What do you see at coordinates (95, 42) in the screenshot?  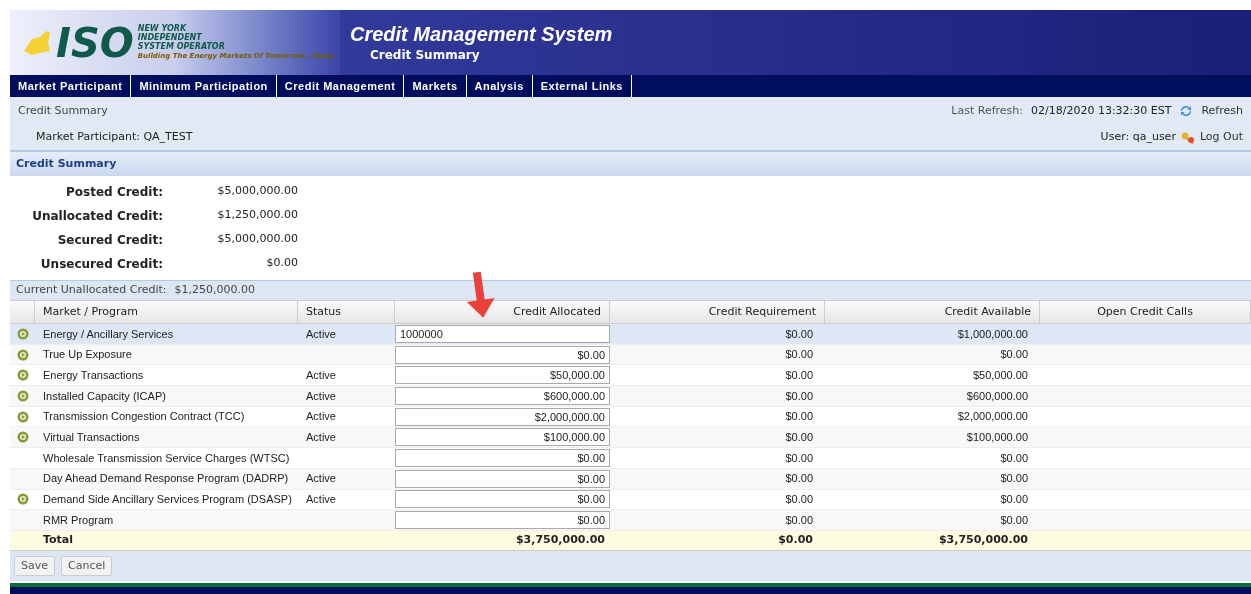 I see `logo-mark: ISO` at bounding box center [95, 42].